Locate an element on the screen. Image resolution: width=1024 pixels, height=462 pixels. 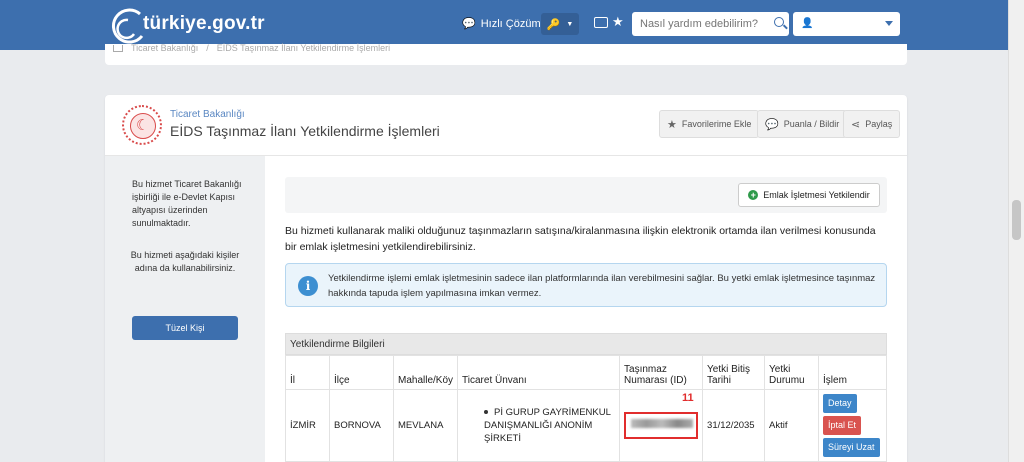
cell-mahalle: MEVLANA is located at coordinates (425, 425).